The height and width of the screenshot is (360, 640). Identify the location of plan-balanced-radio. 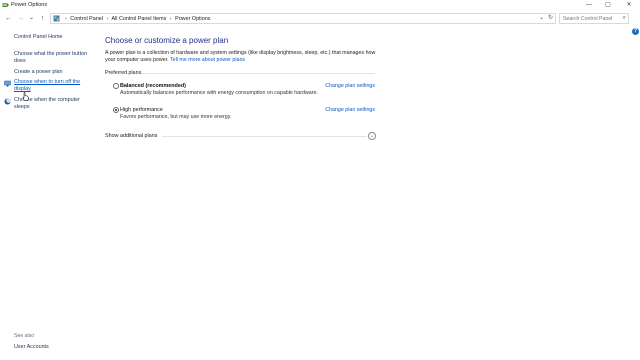
(116, 86).